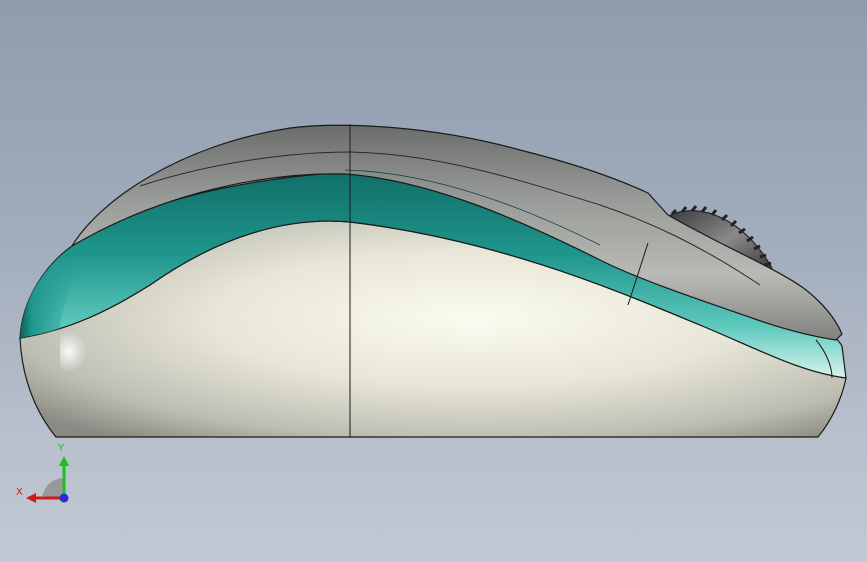  What do you see at coordinates (61, 448) in the screenshot?
I see `y-axis-label: Y` at bounding box center [61, 448].